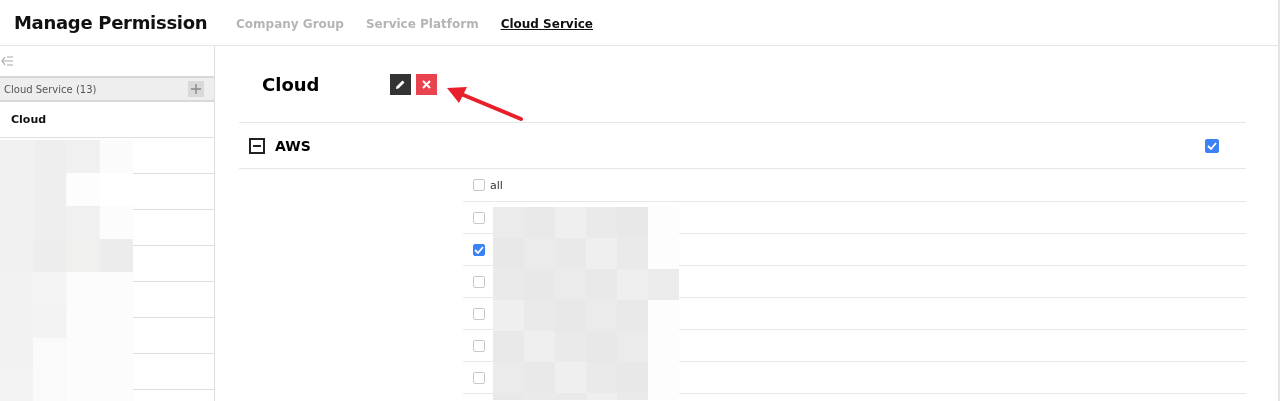  I want to click on collapse-toggle, so click(257, 145).